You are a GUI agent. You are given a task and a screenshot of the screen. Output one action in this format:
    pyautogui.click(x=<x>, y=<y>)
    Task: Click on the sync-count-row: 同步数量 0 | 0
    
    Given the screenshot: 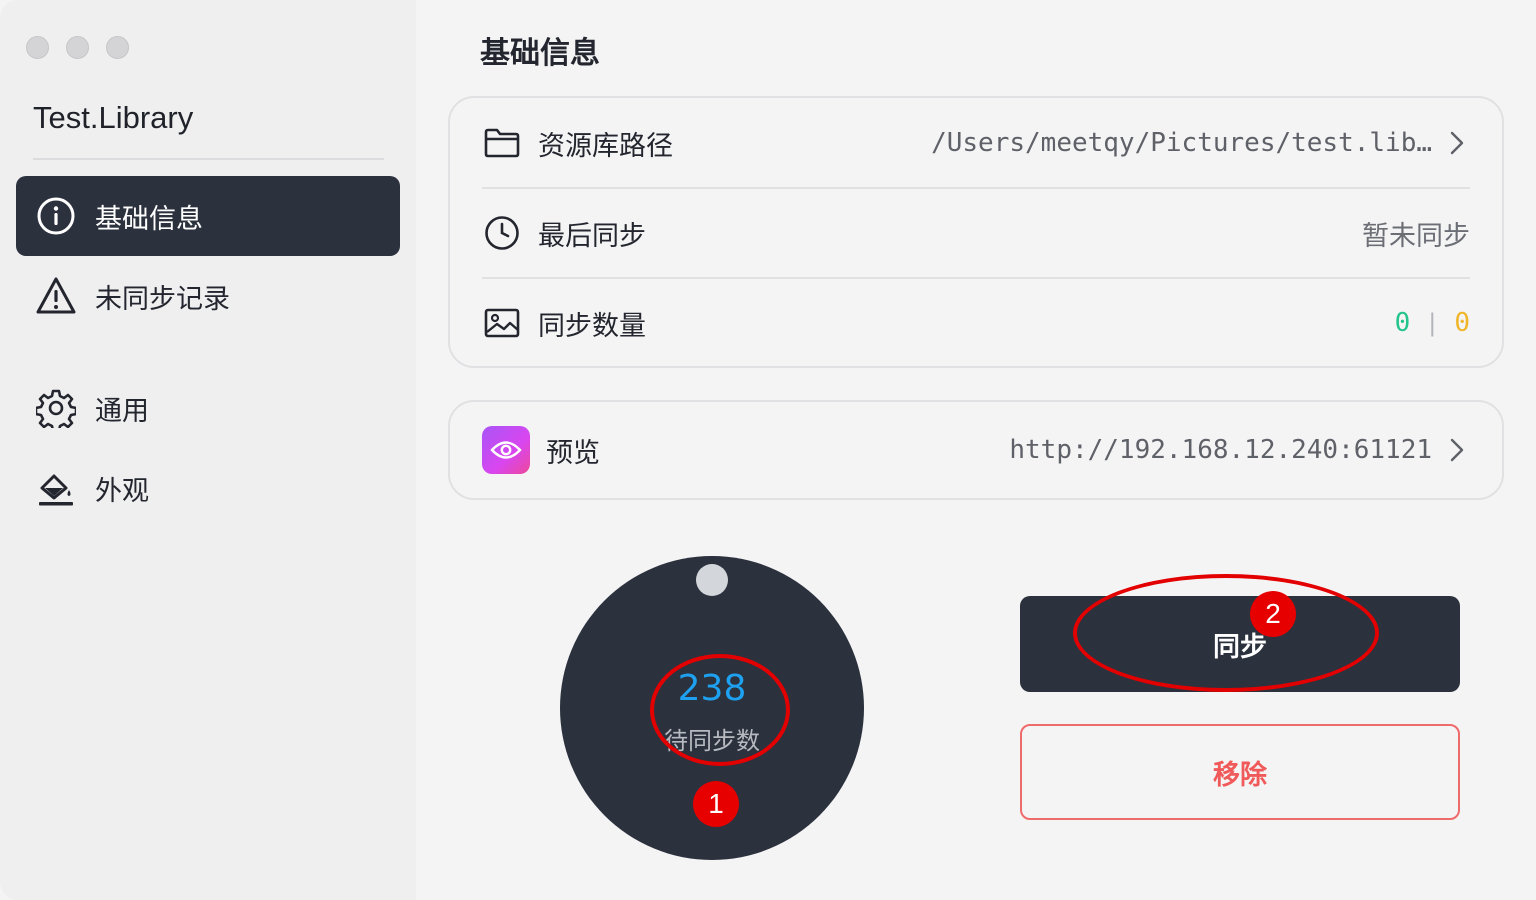 What is the action you would take?
    pyautogui.click(x=976, y=323)
    